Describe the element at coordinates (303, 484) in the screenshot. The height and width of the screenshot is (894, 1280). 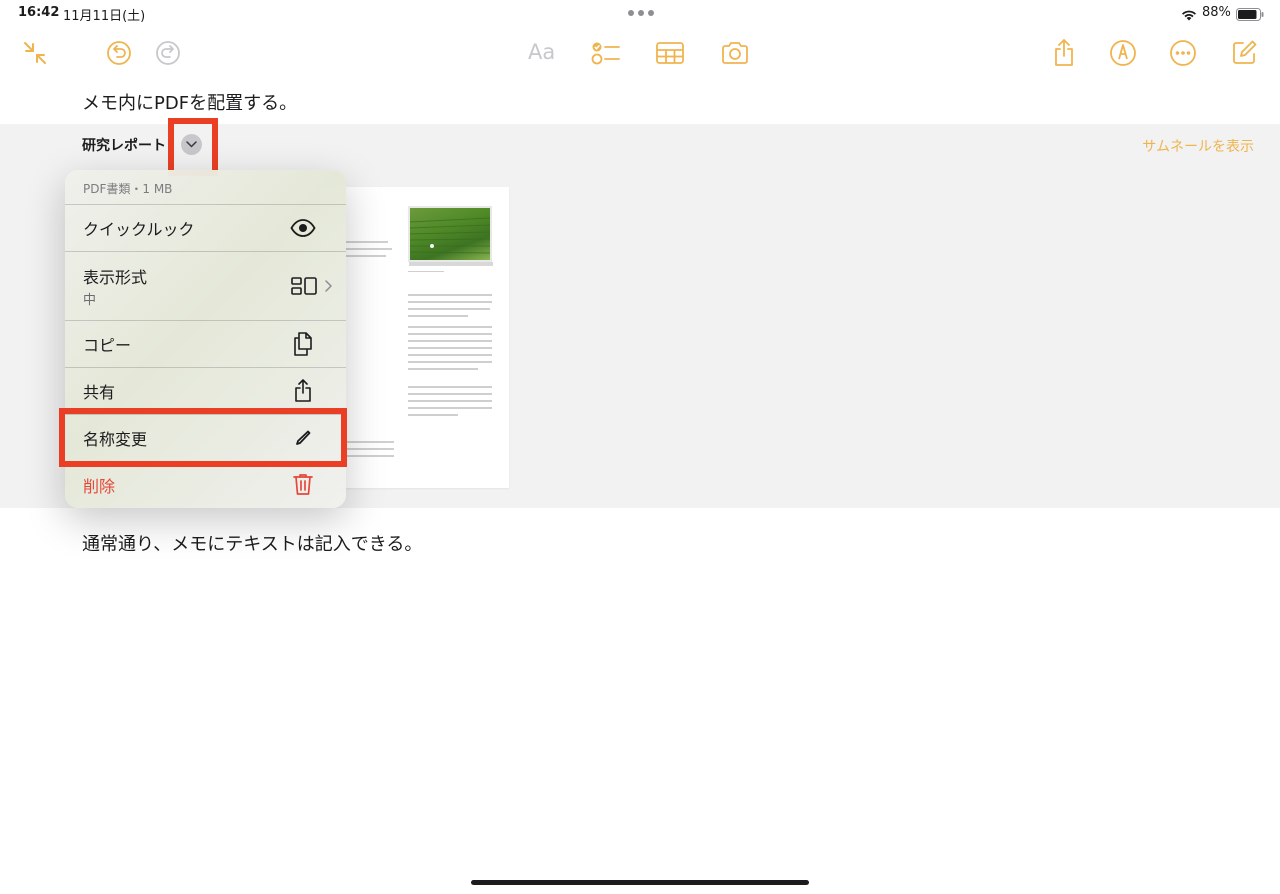
I see `trash-icon` at that location.